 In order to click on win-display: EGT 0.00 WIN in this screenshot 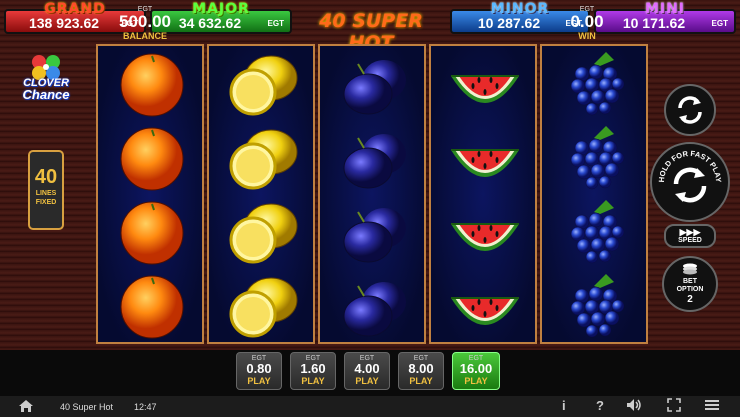, I will do `click(587, 23)`.